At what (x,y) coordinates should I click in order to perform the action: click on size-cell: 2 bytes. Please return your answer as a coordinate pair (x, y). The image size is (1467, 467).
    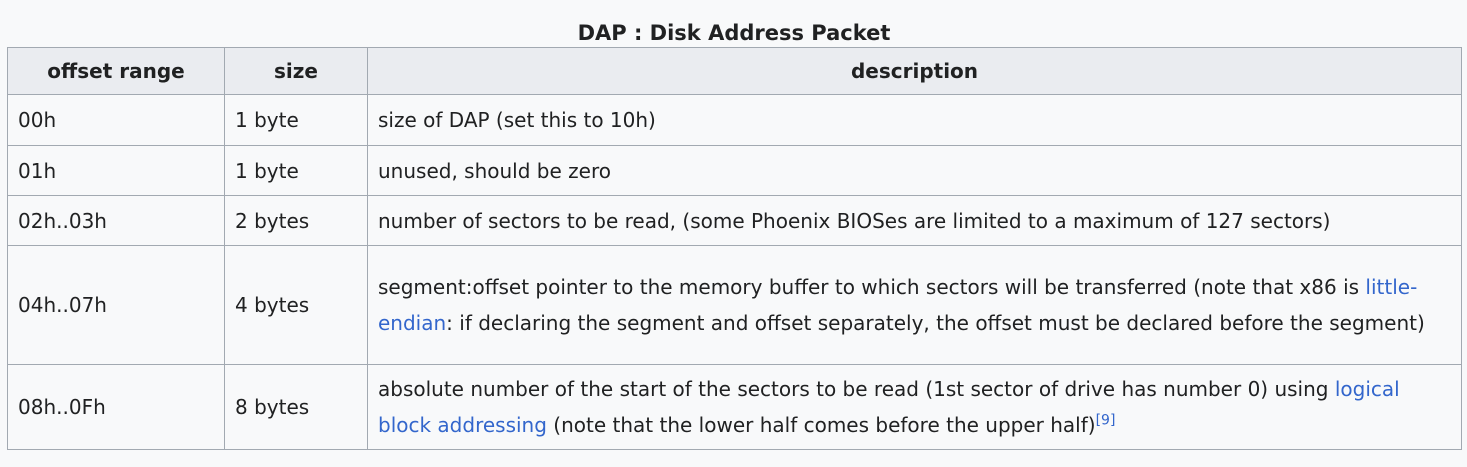
    Looking at the image, I should click on (296, 220).